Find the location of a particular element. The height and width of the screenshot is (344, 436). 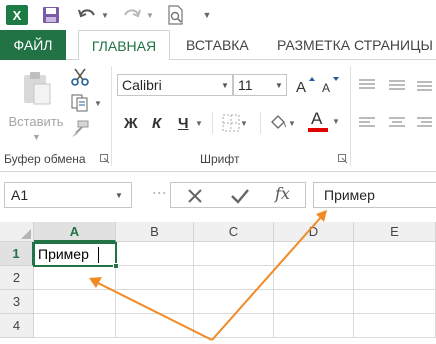

align-center-icon is located at coordinates (397, 122).